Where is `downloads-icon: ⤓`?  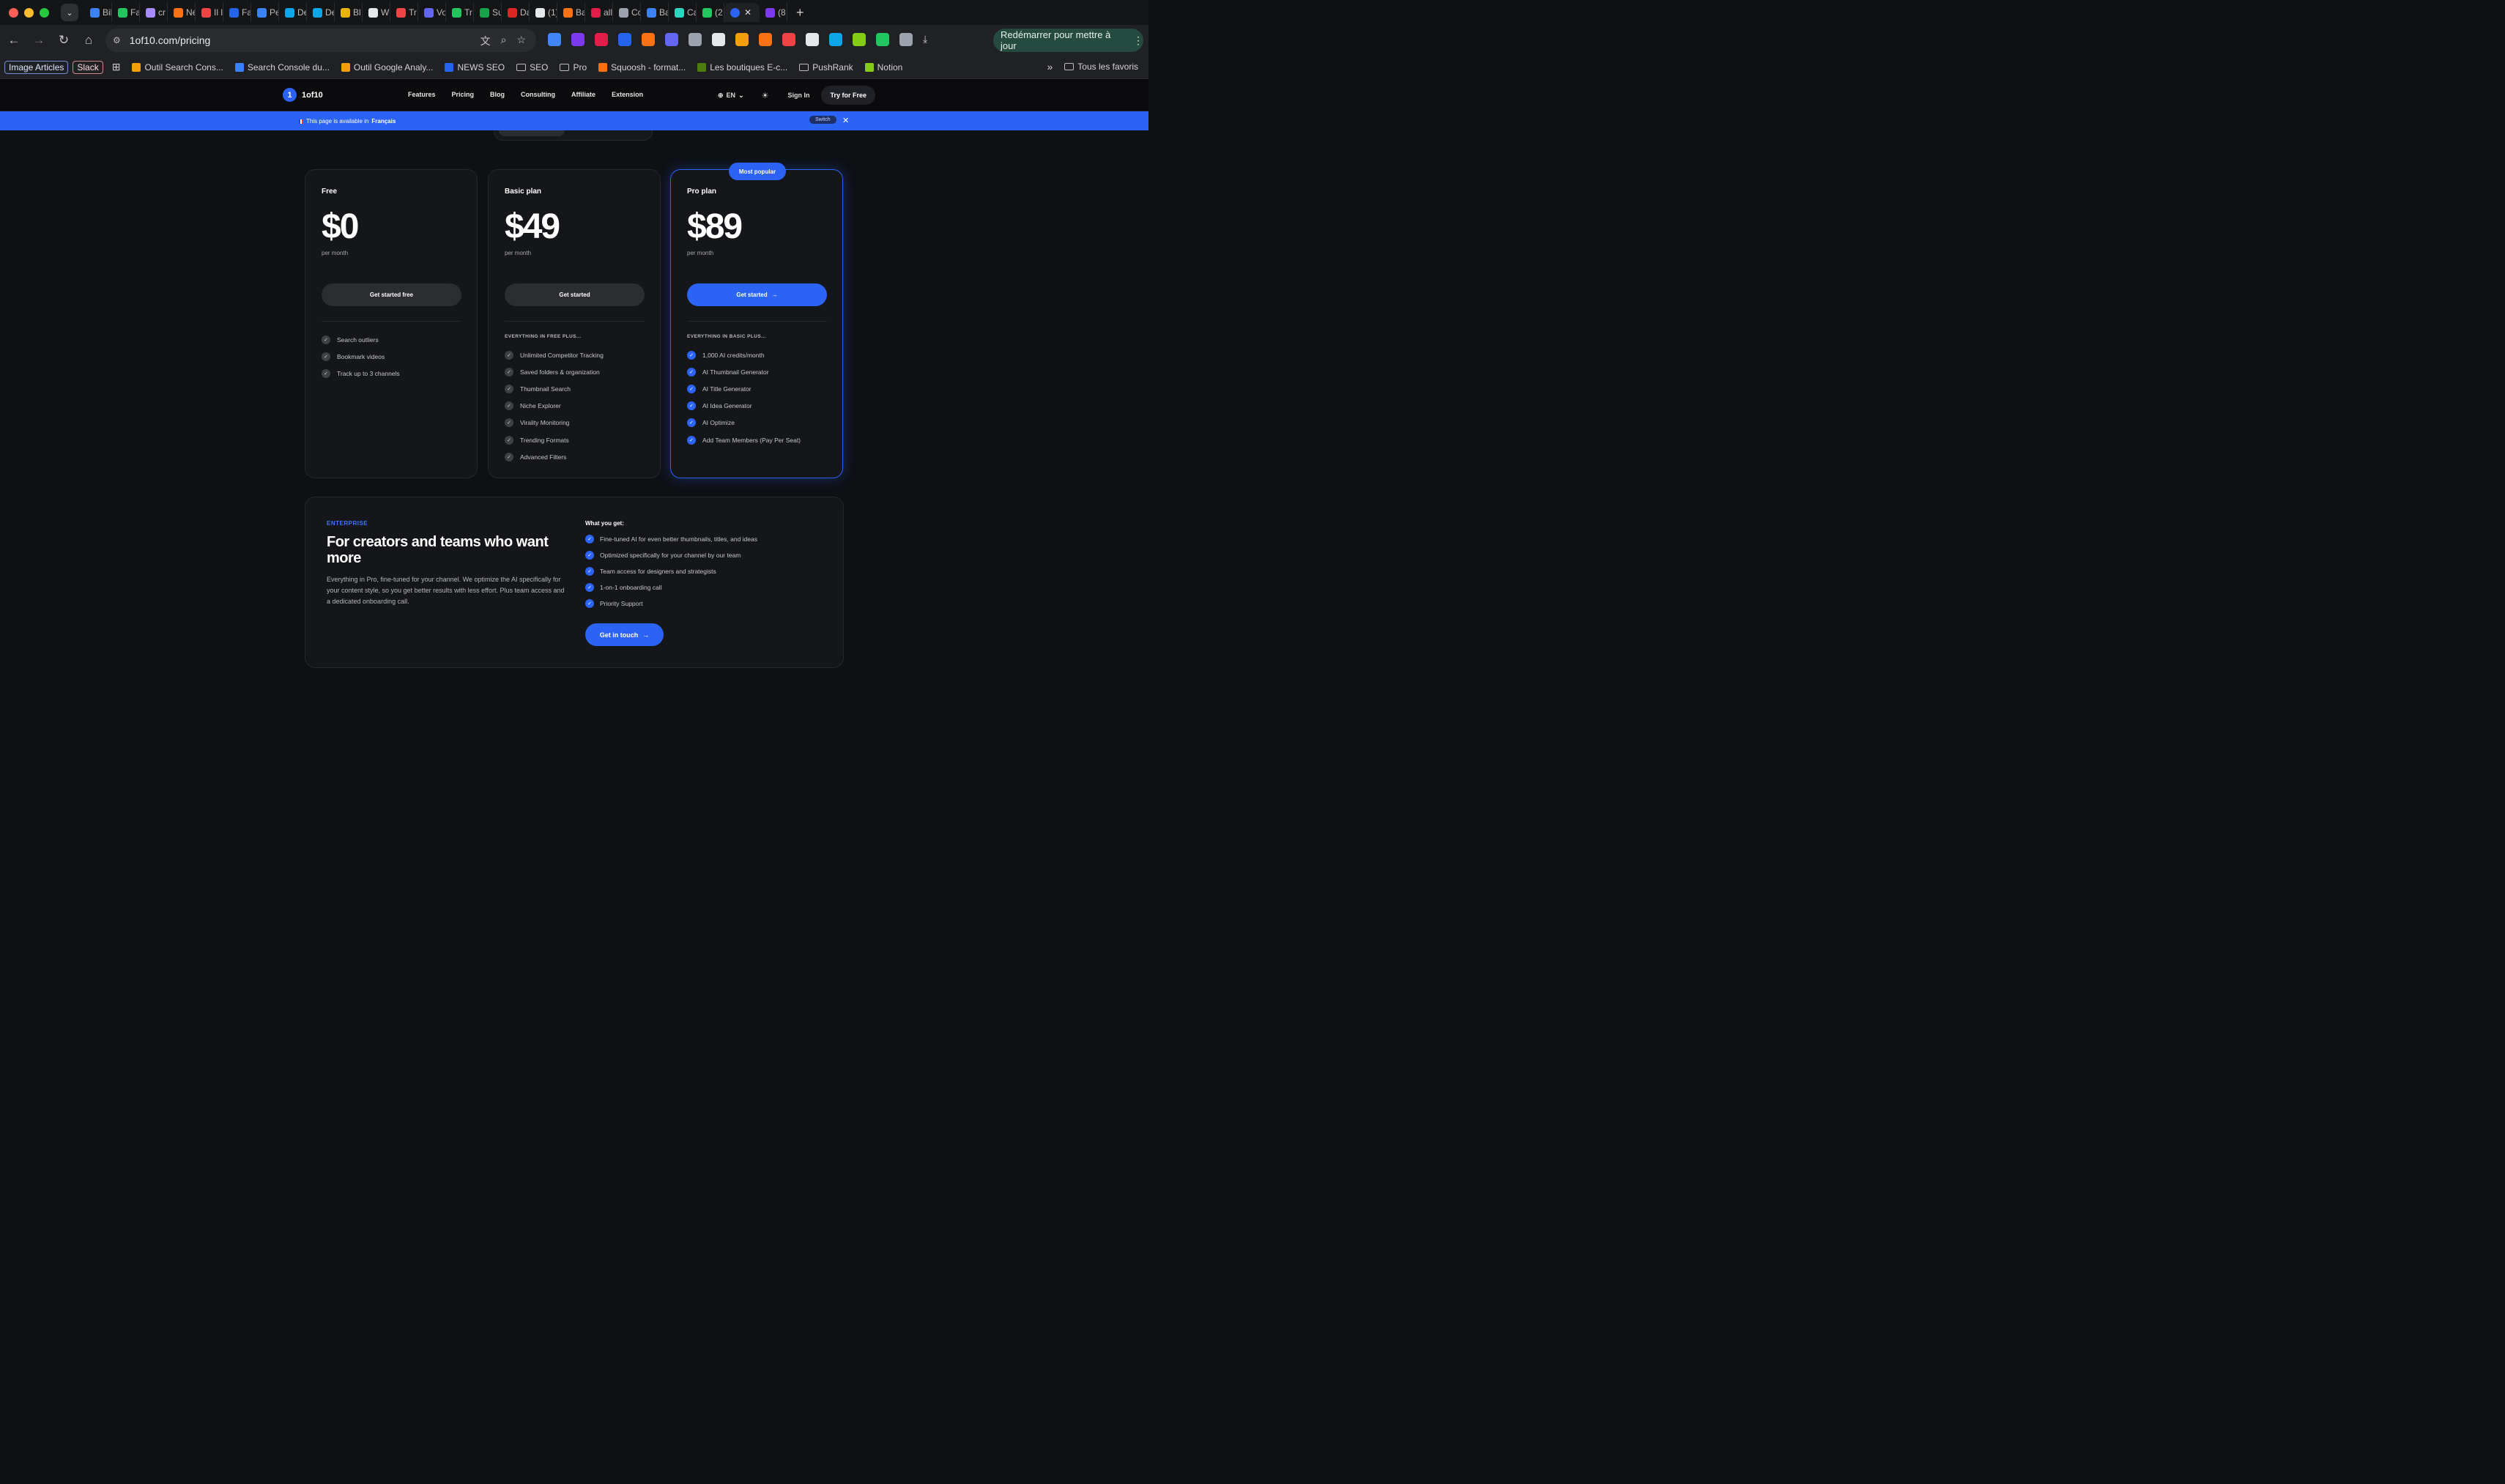 downloads-icon: ⤓ is located at coordinates (929, 39).